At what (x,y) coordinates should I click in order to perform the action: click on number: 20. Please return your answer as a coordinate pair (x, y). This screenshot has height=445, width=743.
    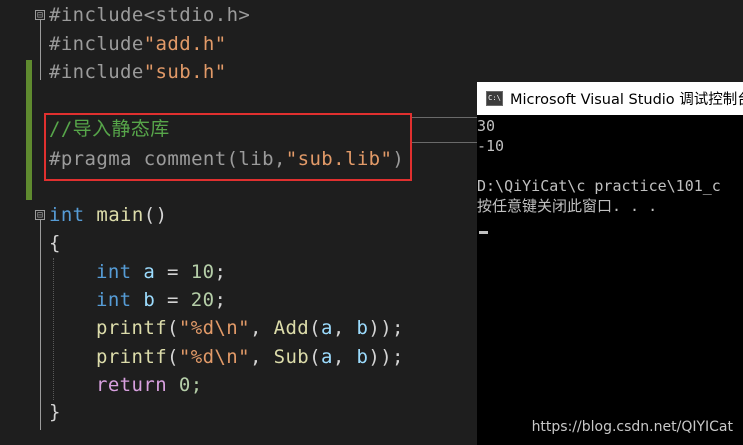
    Looking at the image, I should click on (202, 300).